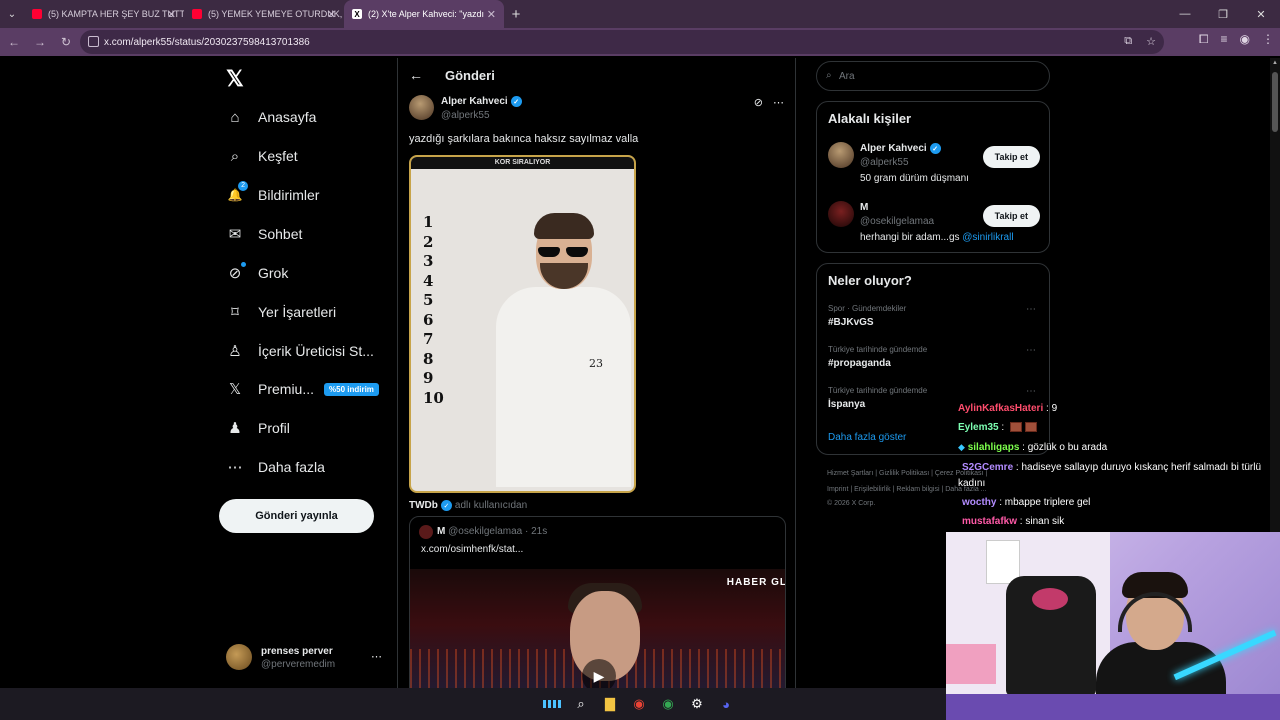 This screenshot has height=720, width=1280. What do you see at coordinates (1268, 39) in the screenshot?
I see `menu-icon: ⋮` at bounding box center [1268, 39].